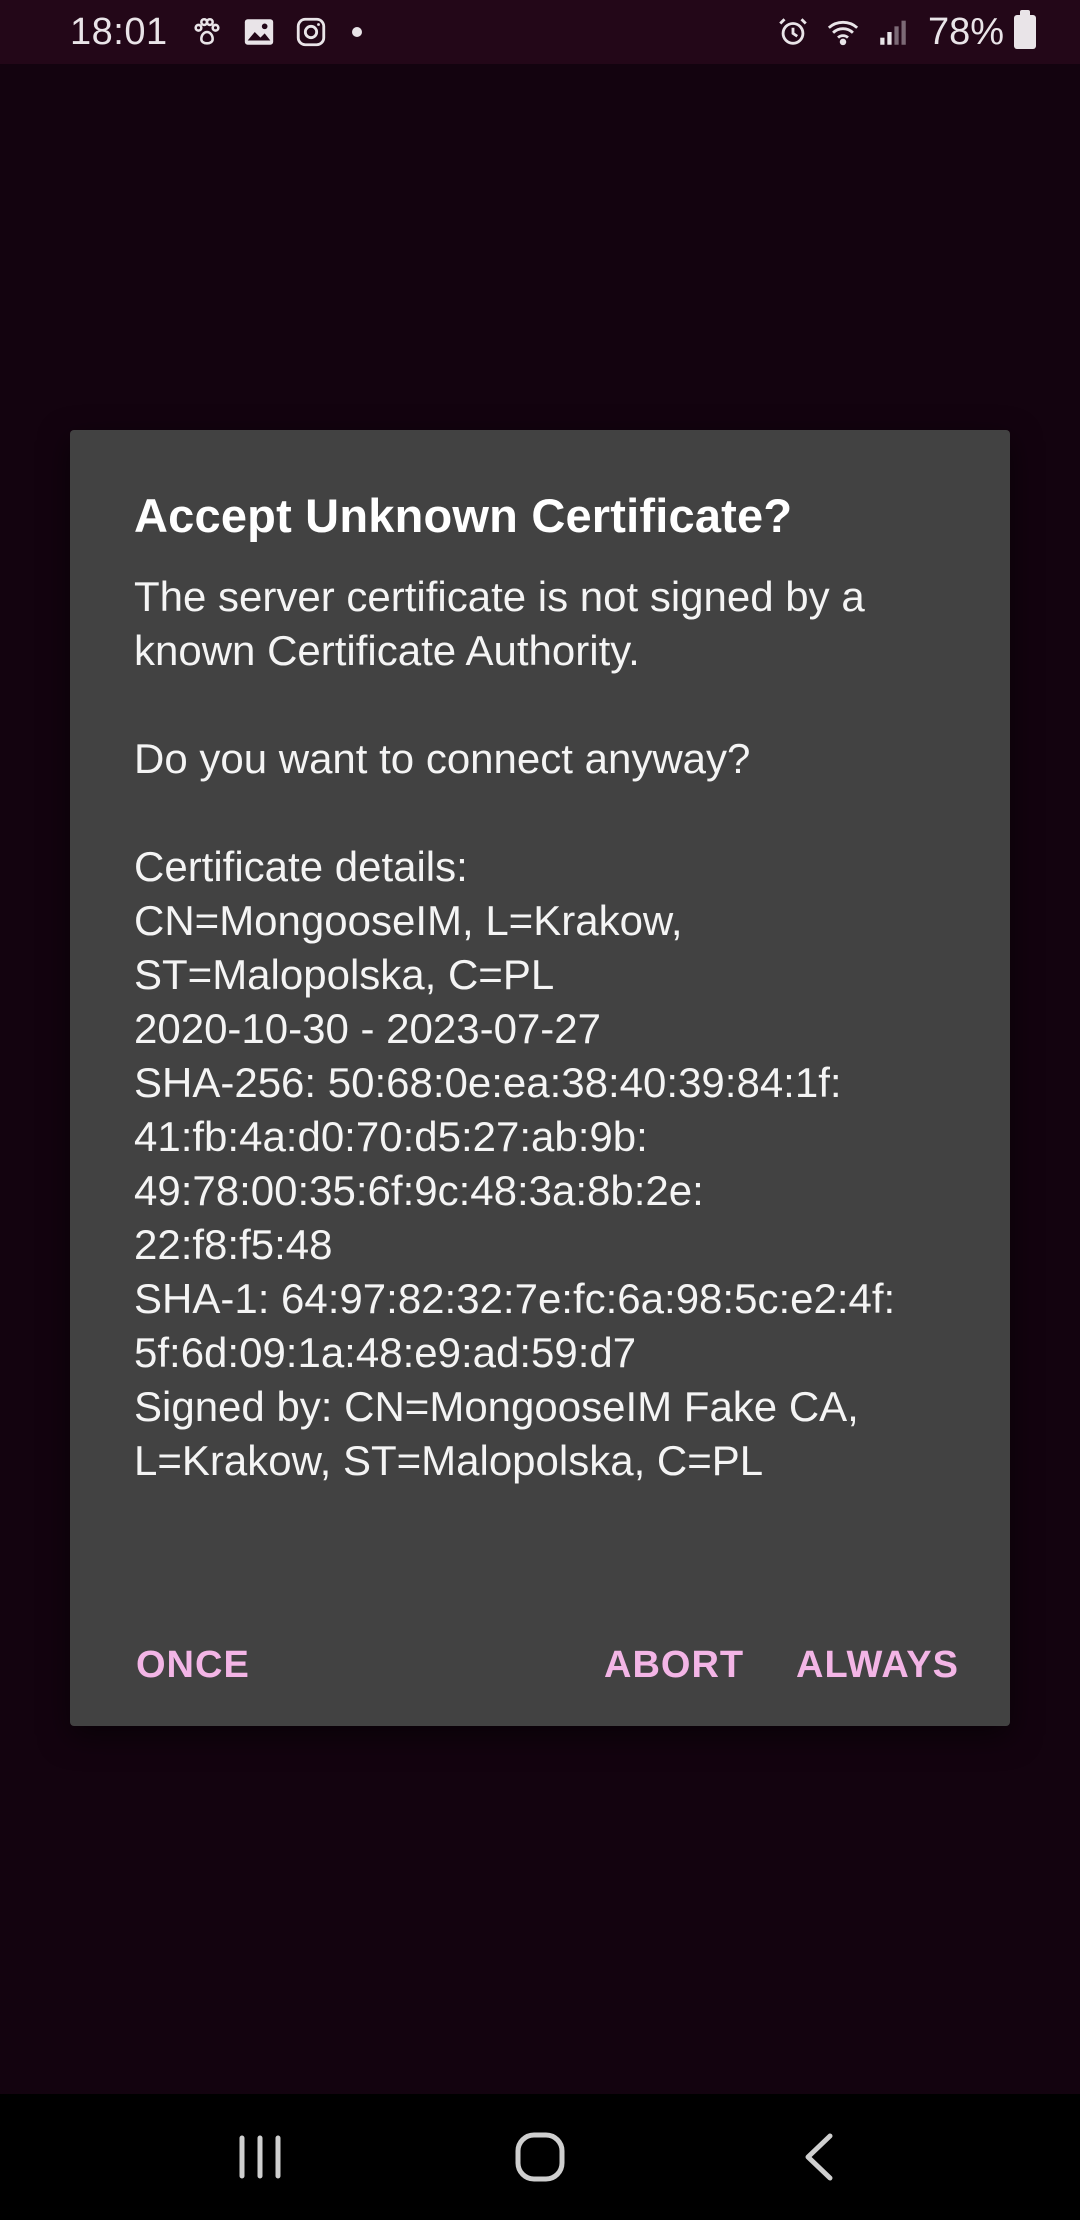  What do you see at coordinates (1025, 29) in the screenshot?
I see `battery-icon` at bounding box center [1025, 29].